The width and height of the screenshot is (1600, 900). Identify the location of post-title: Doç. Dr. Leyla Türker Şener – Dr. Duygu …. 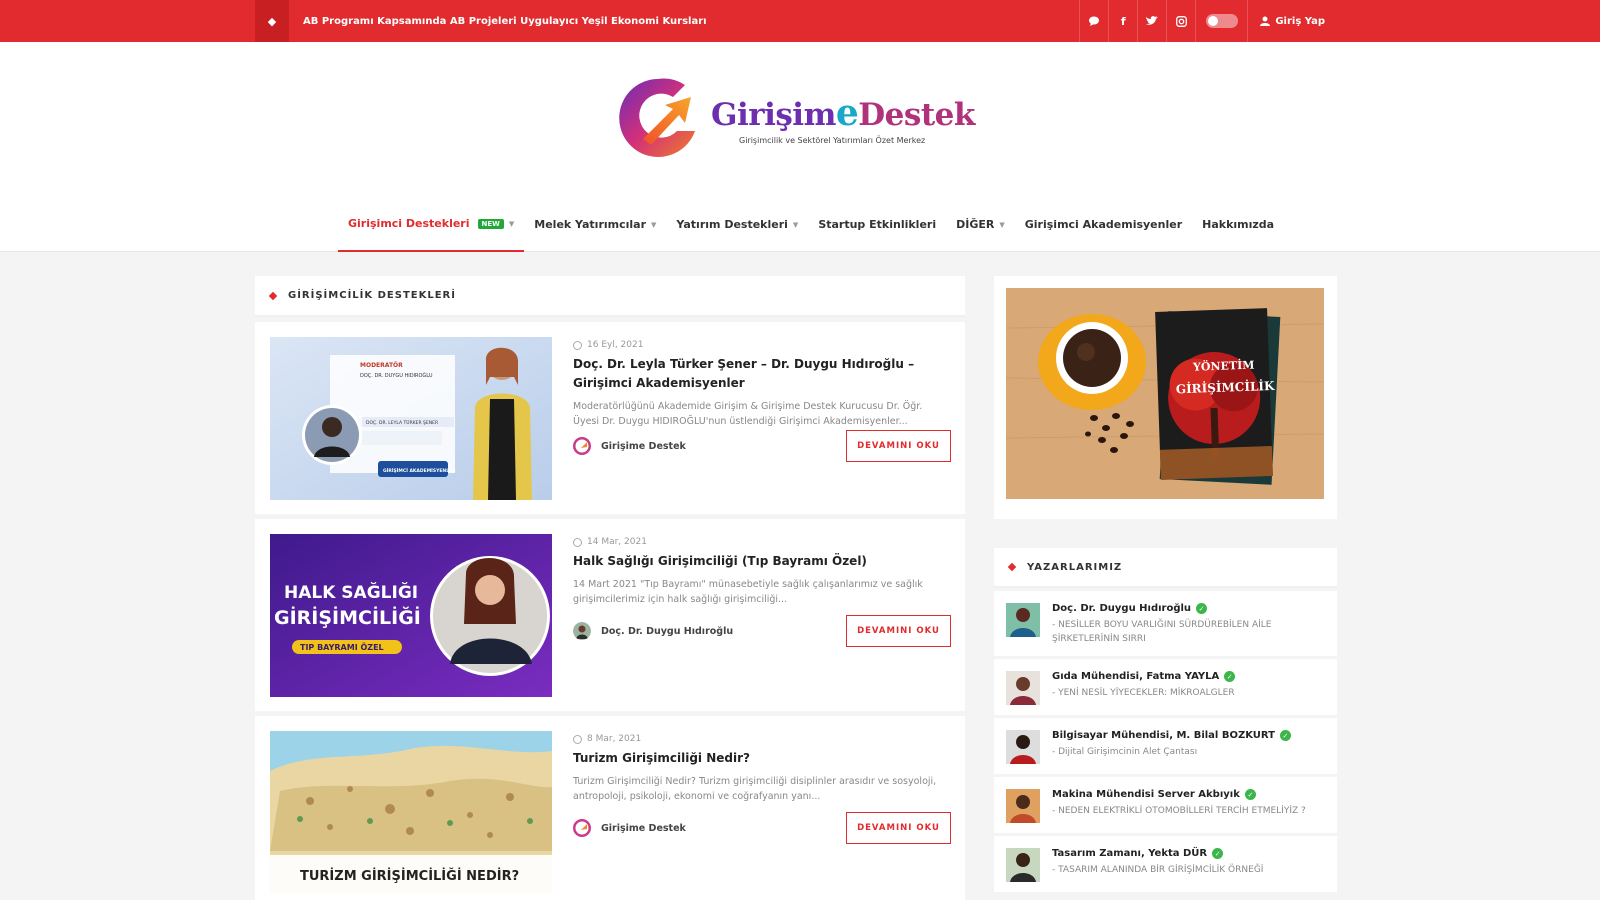
(762, 374).